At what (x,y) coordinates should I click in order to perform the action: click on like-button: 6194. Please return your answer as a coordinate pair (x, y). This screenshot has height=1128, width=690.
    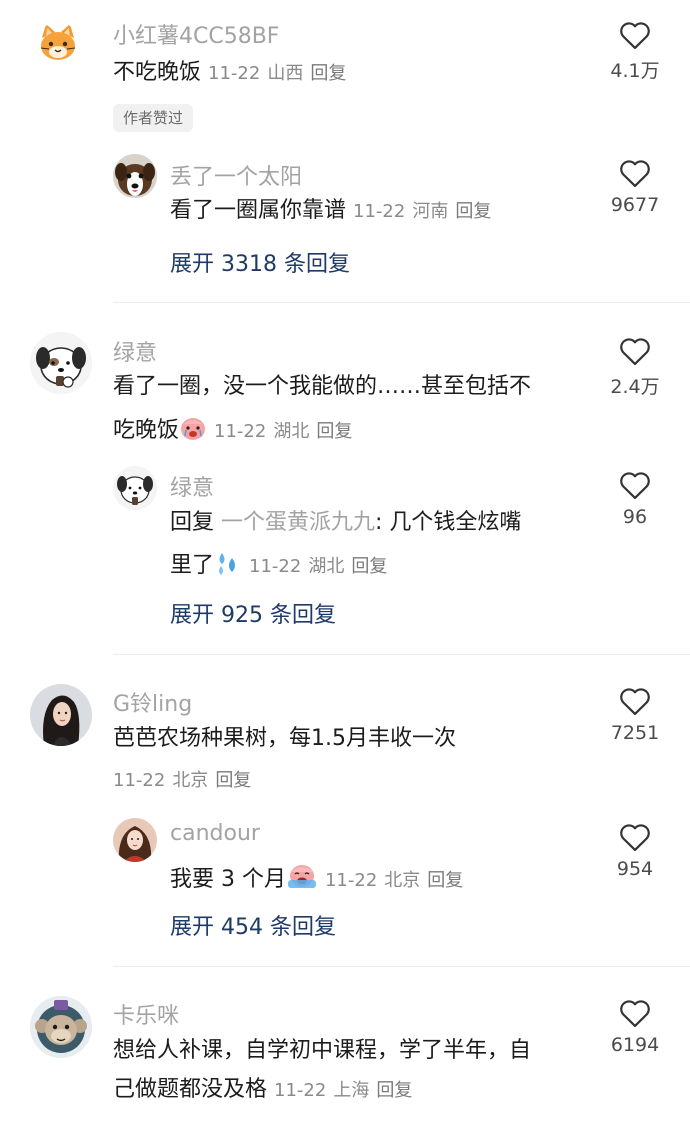
    Looking at the image, I should click on (635, 1027).